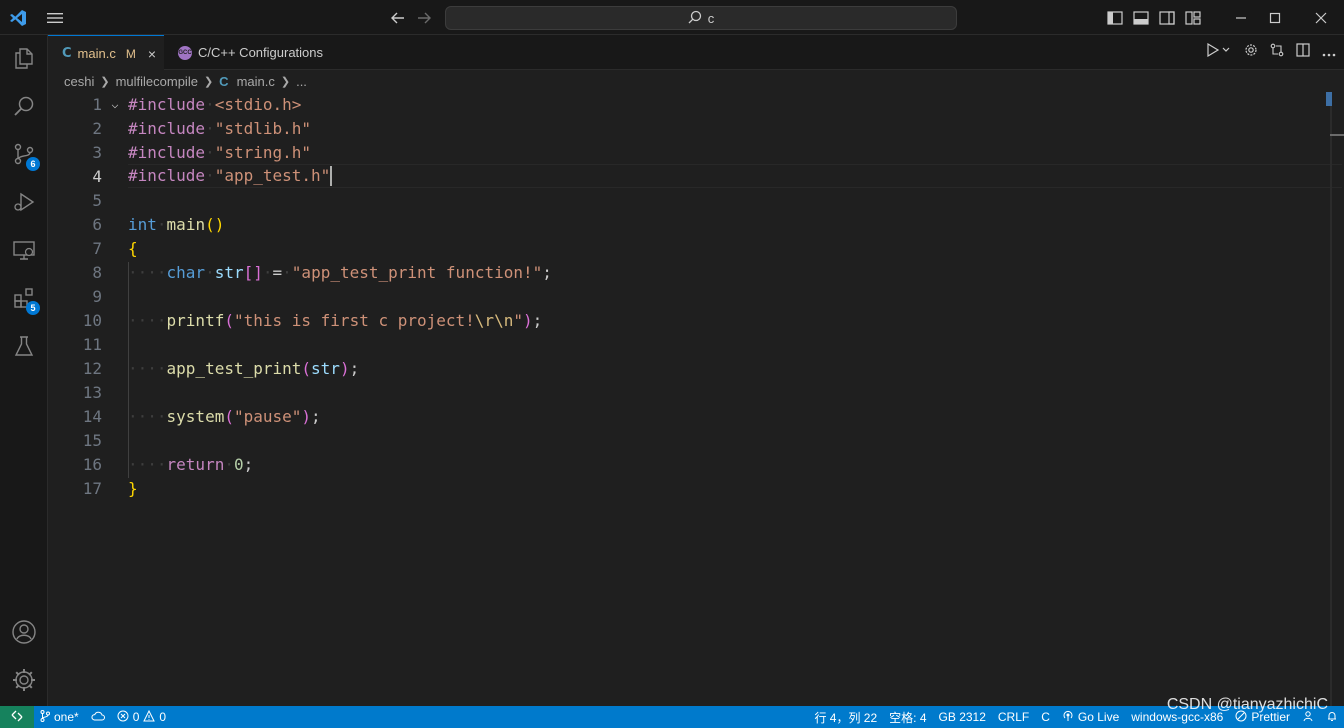 This screenshot has height=728, width=1344. I want to click on fold-chevron-icon: ⌵, so click(115, 104).